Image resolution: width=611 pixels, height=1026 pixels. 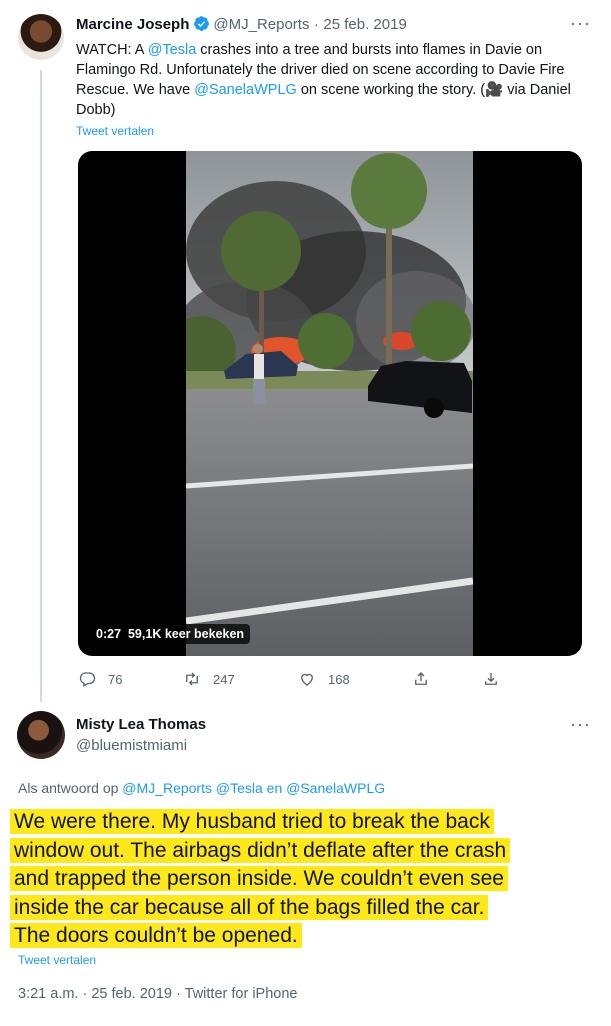 I want to click on reply-prefix: Als antwoord op, so click(x=70, y=788).